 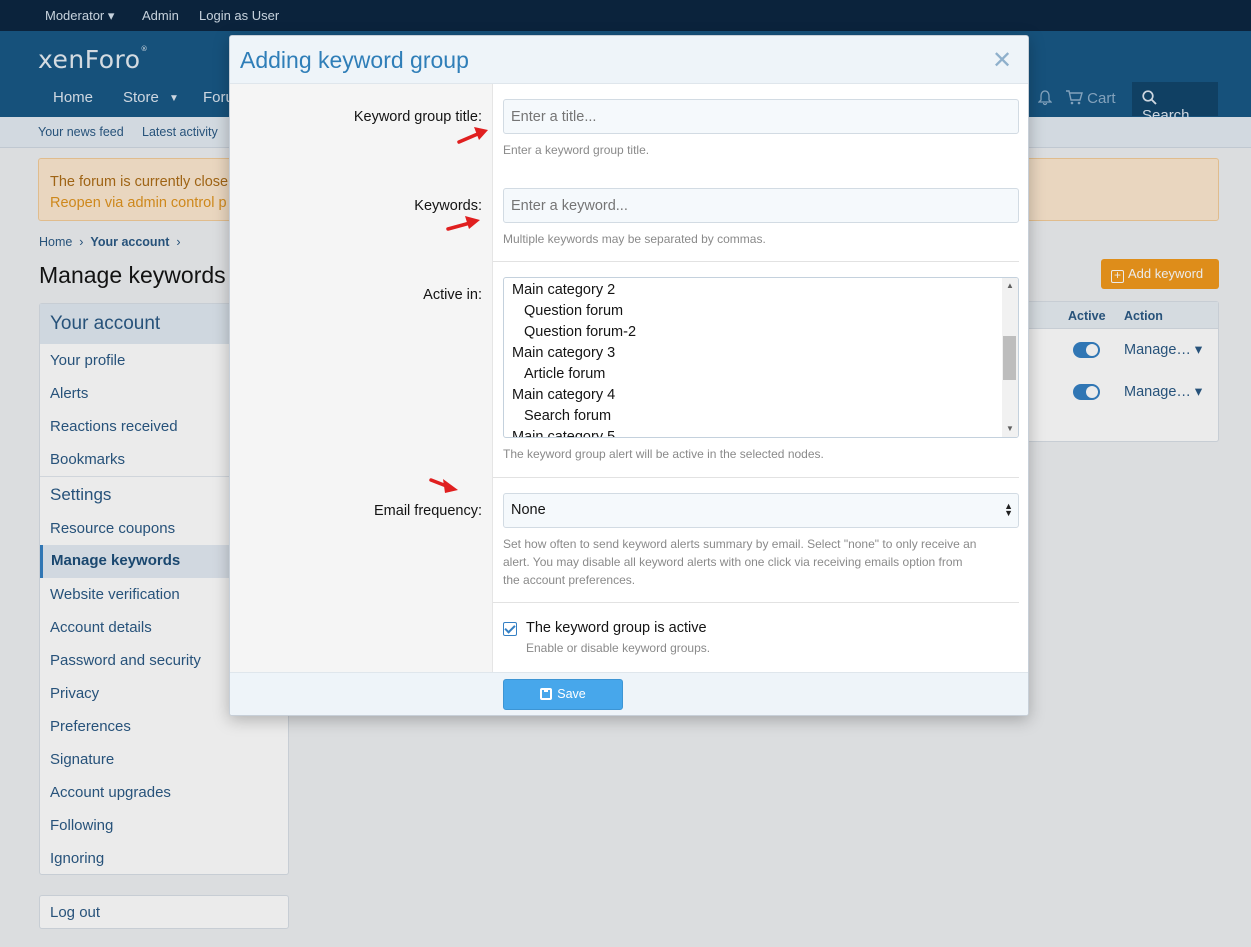 What do you see at coordinates (573, 311) in the screenshot?
I see `node-option: Question forum` at bounding box center [573, 311].